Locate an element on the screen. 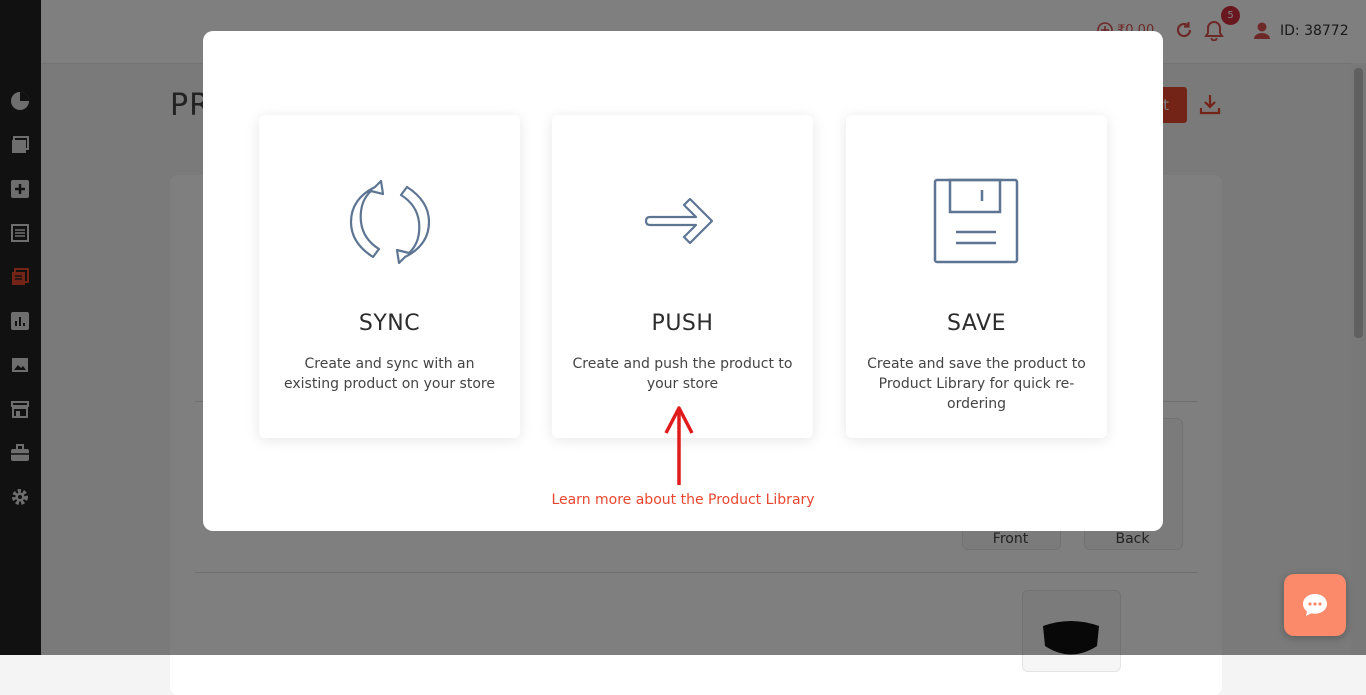 Image resolution: width=1366 pixels, height=695 pixels. sync-icon is located at coordinates (389, 222).